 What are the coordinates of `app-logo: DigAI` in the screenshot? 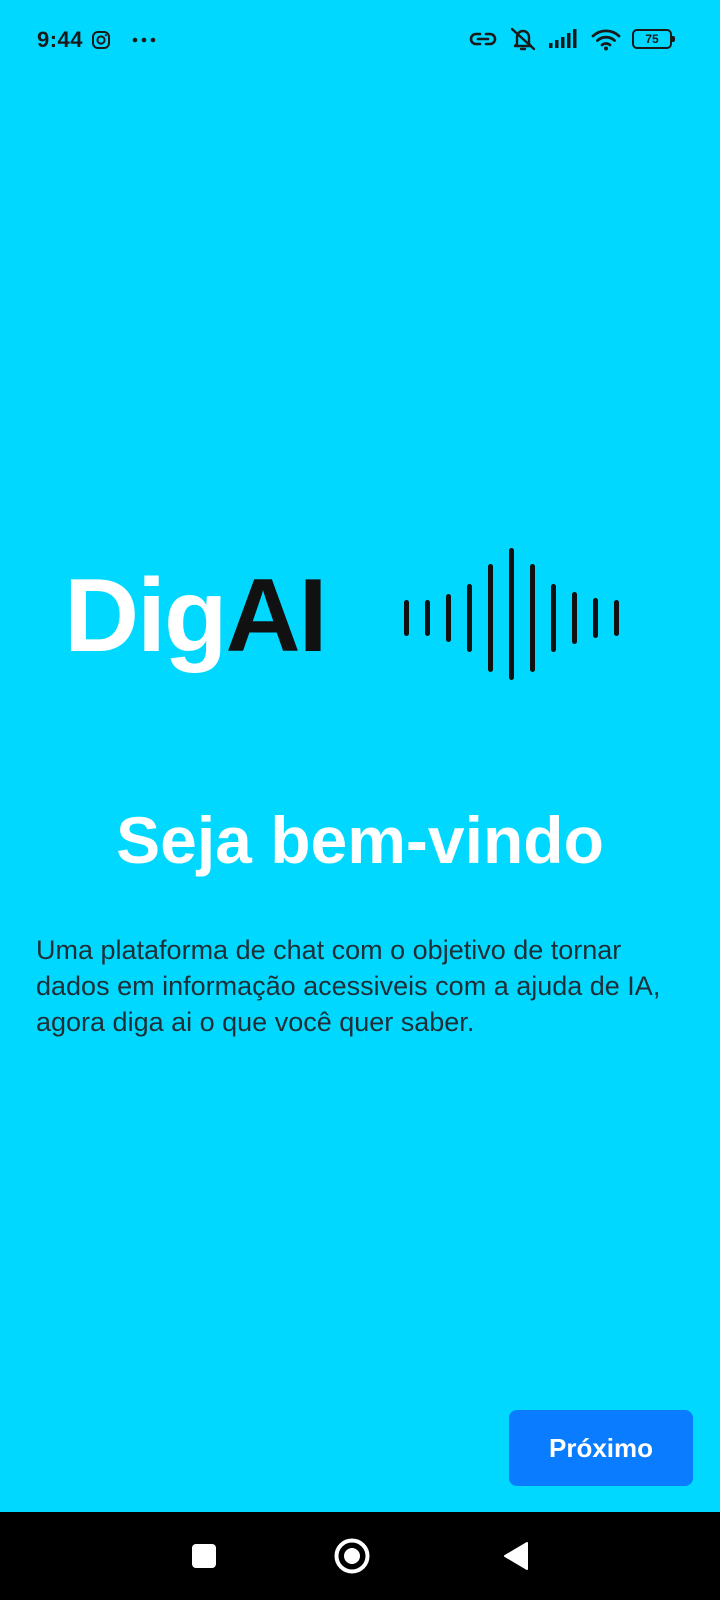 It's located at (354, 618).